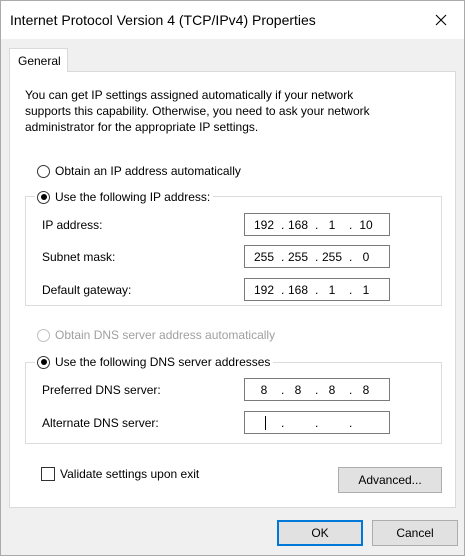 Image resolution: width=465 pixels, height=556 pixels. Describe the element at coordinates (87, 290) in the screenshot. I see `default-gateway-label: Default gateway:` at that location.